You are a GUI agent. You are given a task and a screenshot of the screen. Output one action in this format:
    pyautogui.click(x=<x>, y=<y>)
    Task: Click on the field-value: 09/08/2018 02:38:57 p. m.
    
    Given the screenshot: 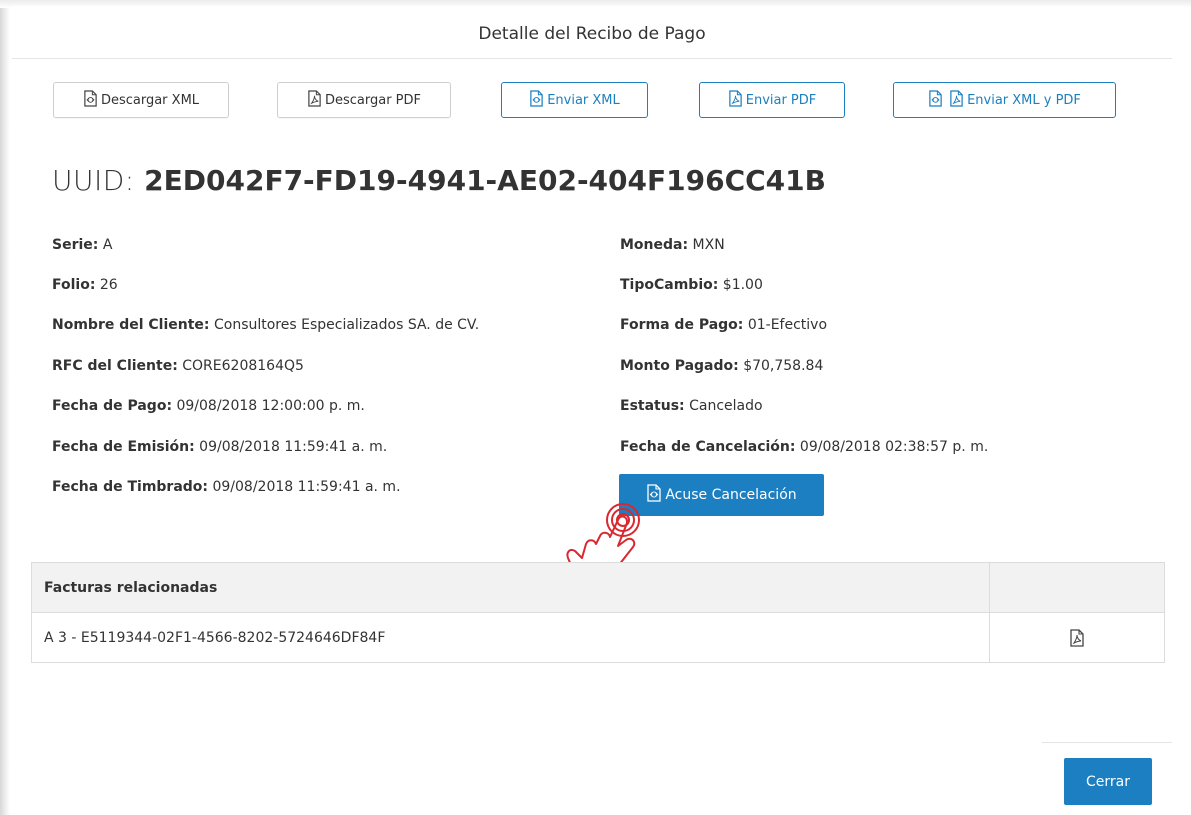 What is the action you would take?
    pyautogui.click(x=892, y=447)
    